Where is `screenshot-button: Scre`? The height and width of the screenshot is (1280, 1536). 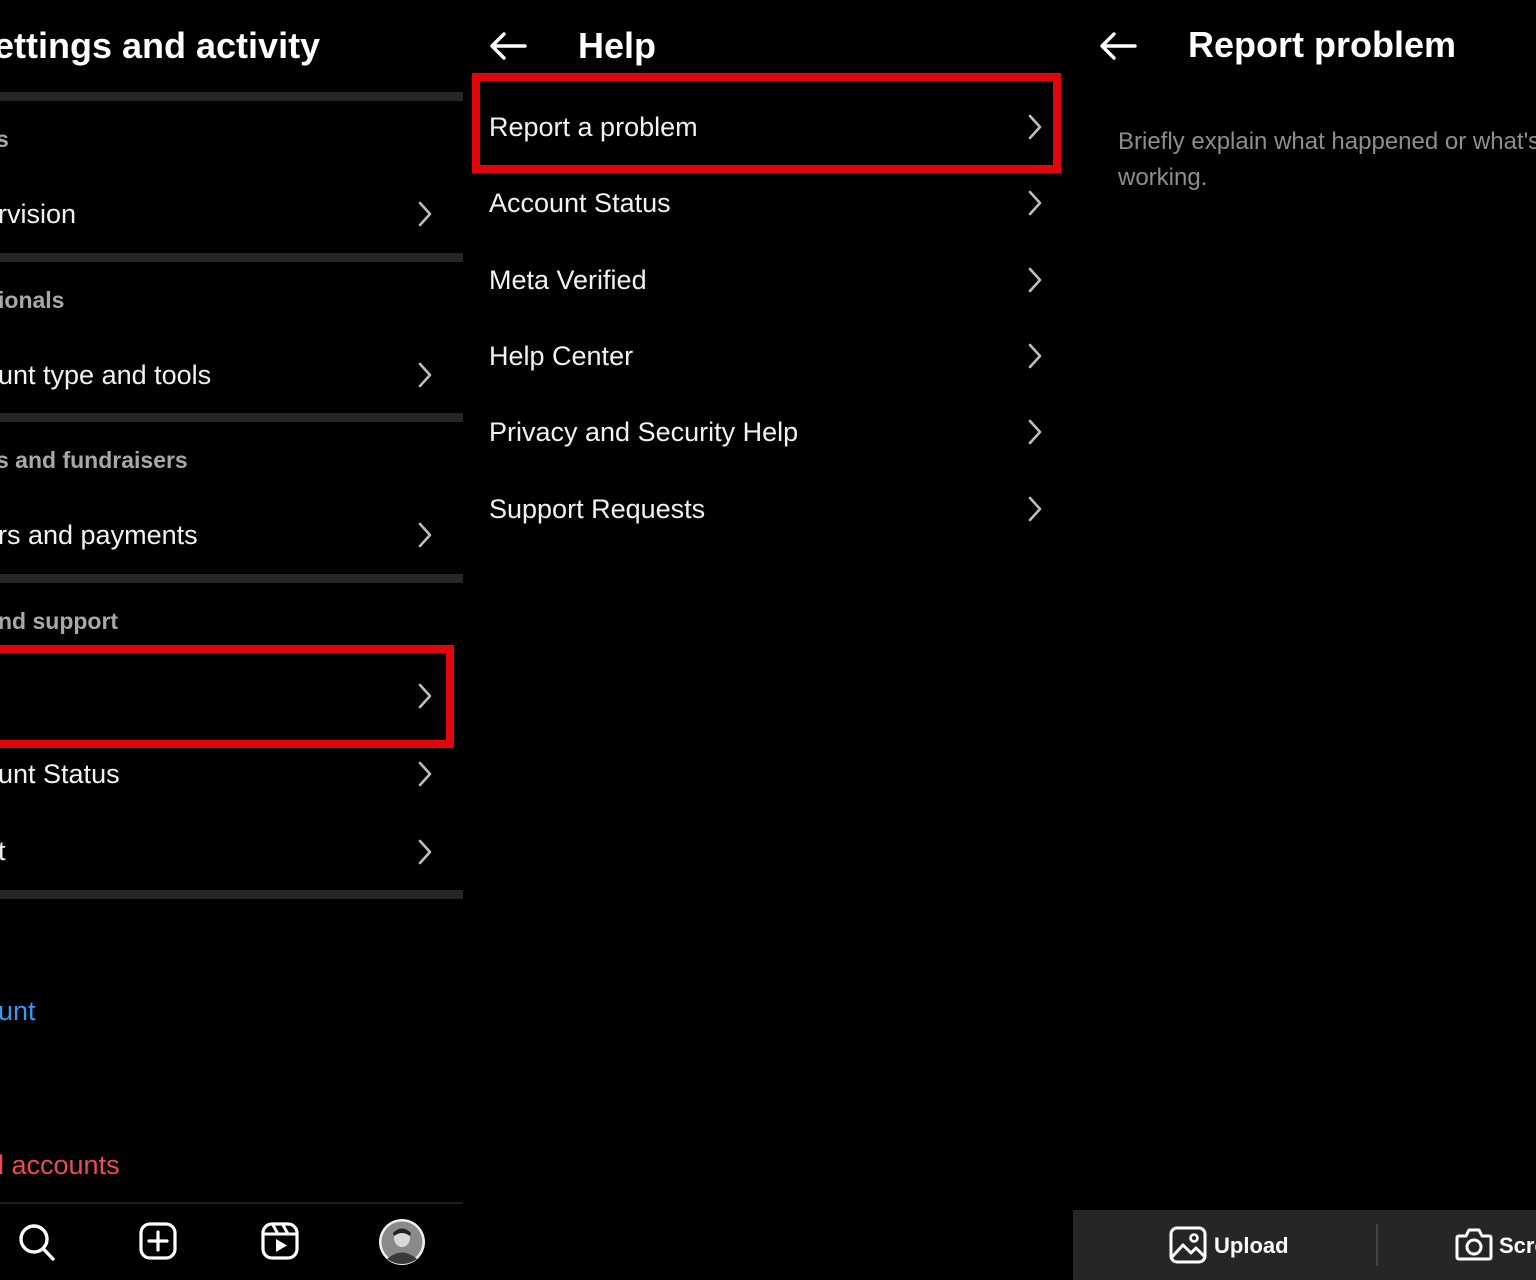
screenshot-button: Scre is located at coordinates (1495, 1246).